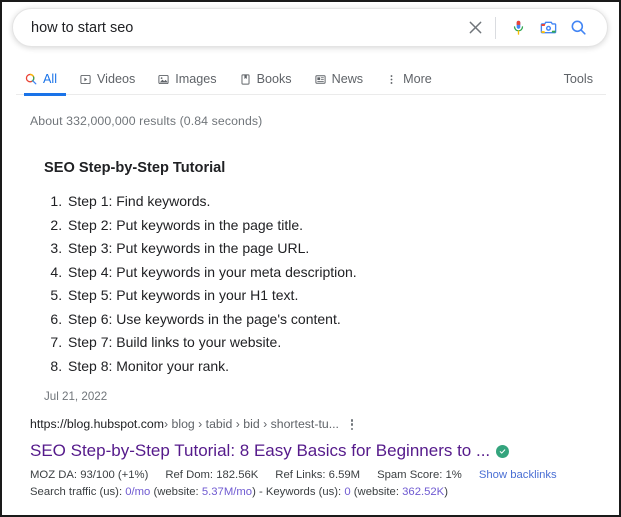  I want to click on tab-images-label: Images, so click(196, 79).